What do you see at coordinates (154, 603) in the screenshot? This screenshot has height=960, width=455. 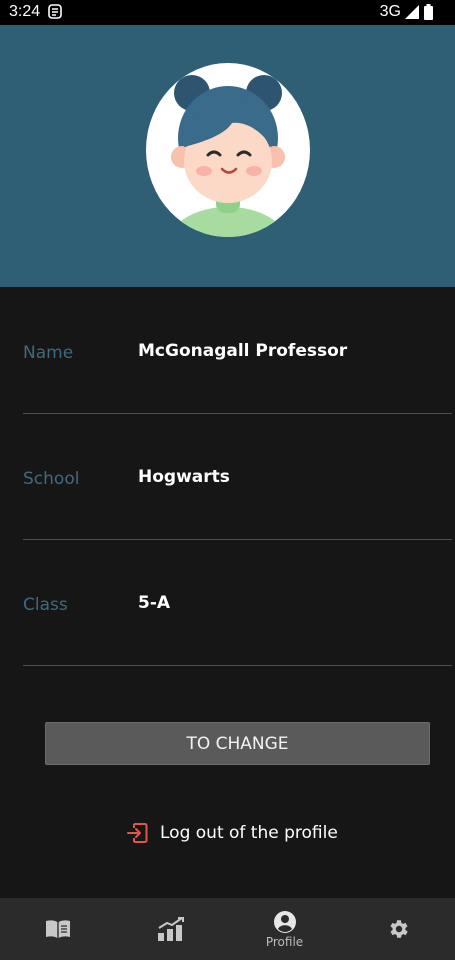 I see `field-value-class: 5-A` at bounding box center [154, 603].